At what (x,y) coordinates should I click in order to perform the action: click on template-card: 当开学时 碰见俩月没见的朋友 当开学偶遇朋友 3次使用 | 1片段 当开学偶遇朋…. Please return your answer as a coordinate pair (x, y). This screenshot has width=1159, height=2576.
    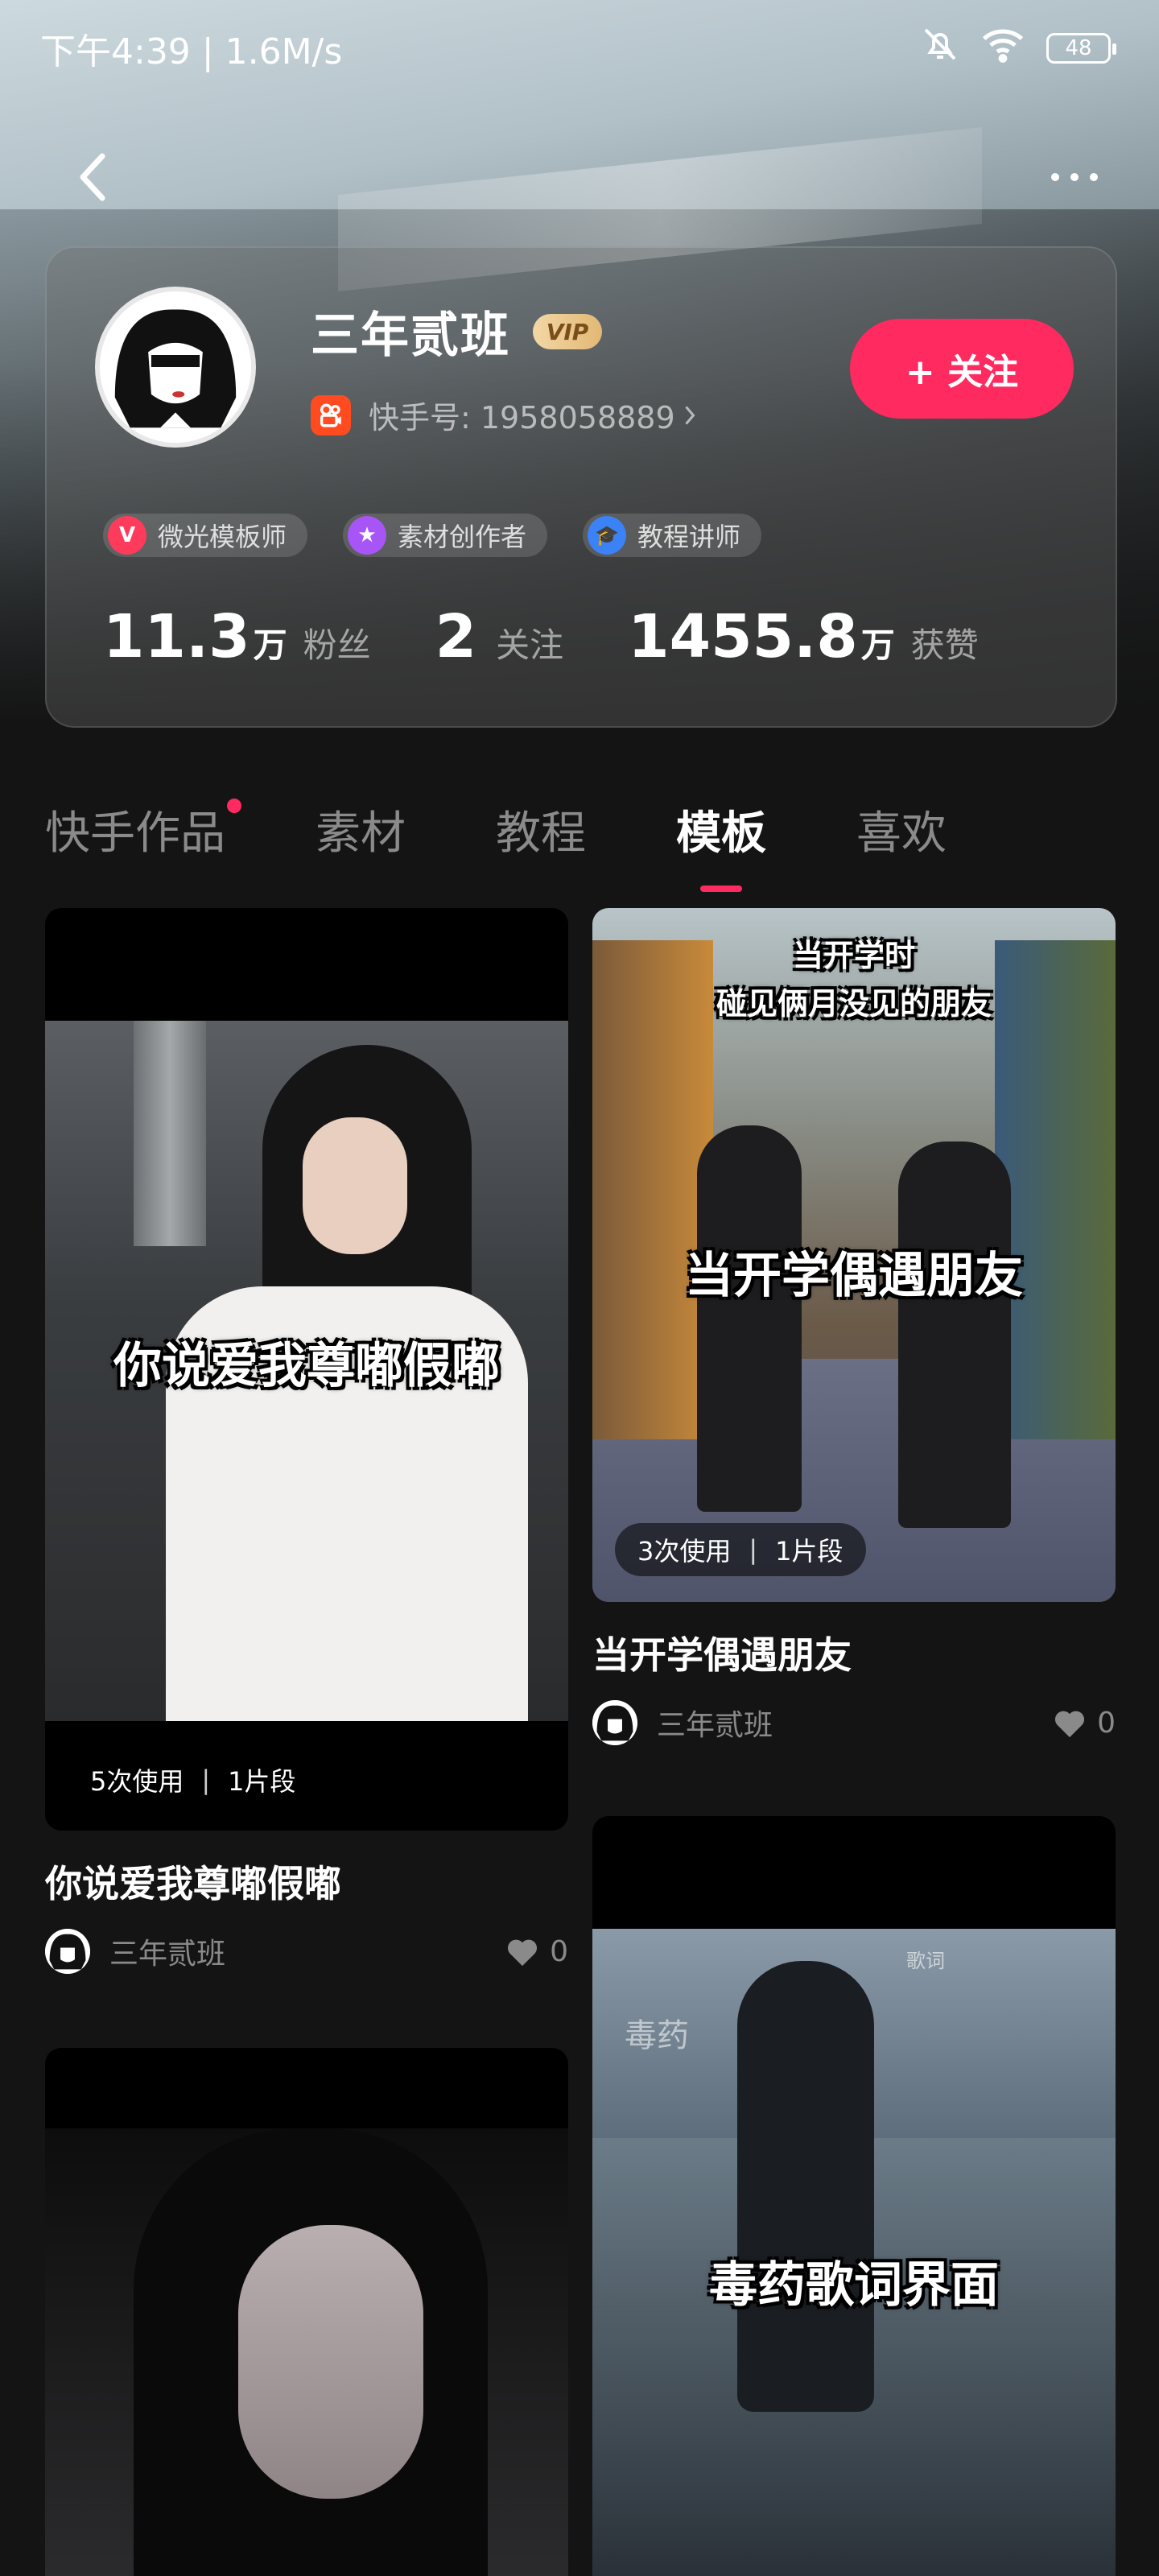
    Looking at the image, I should click on (854, 1326).